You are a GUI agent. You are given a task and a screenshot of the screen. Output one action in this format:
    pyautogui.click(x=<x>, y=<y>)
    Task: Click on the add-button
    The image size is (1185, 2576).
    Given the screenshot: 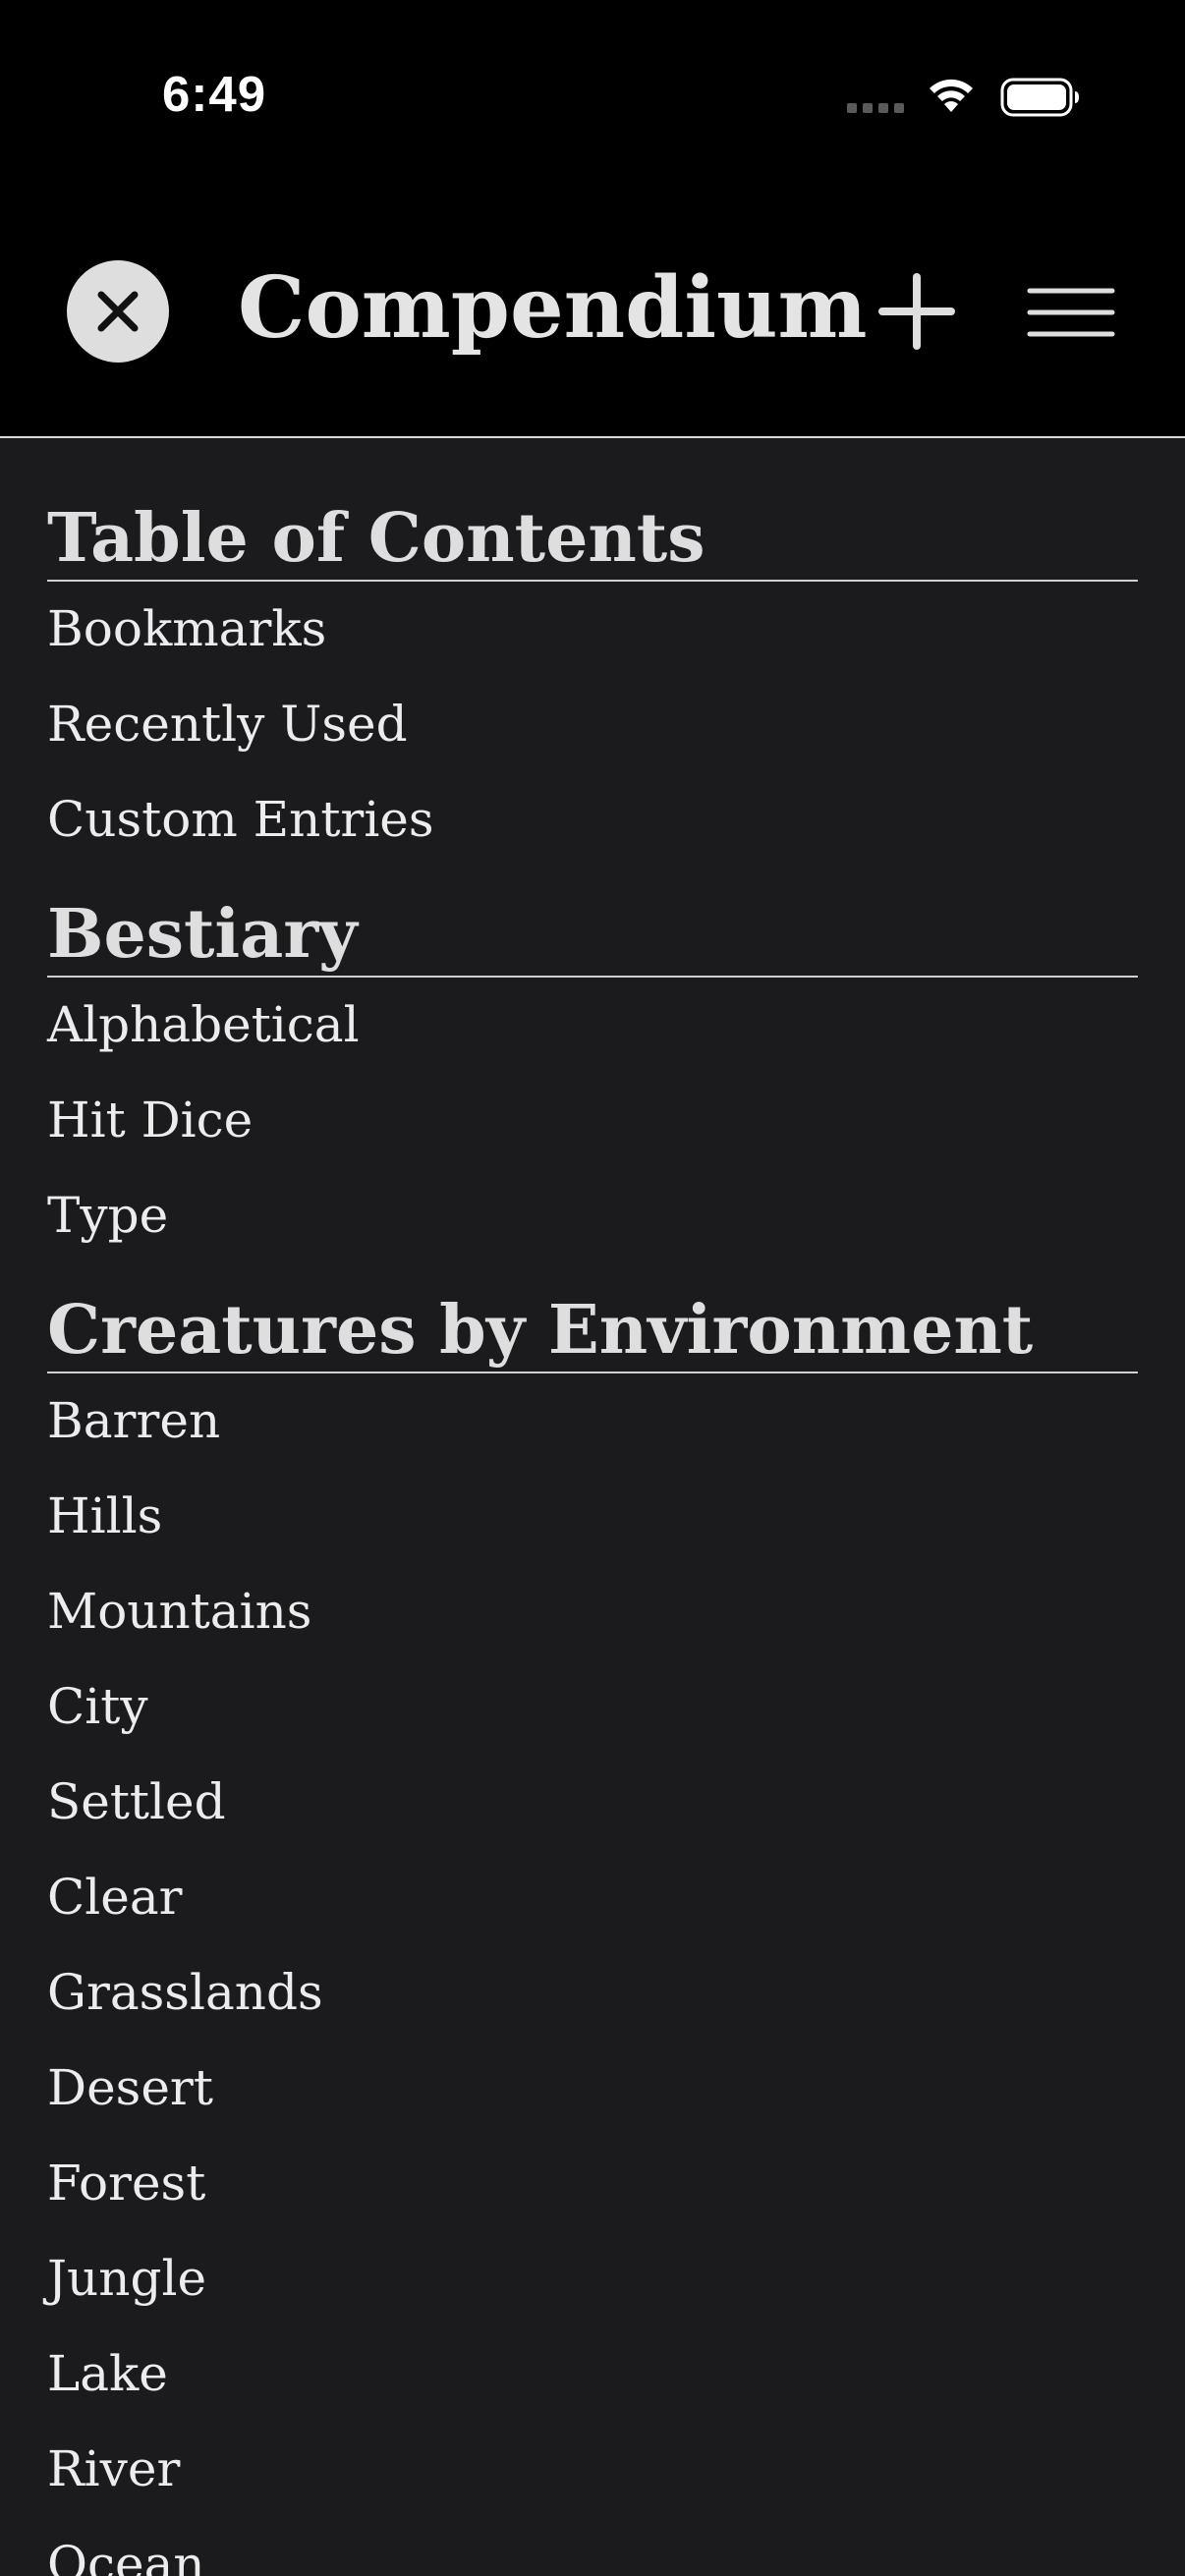 What is the action you would take?
    pyautogui.click(x=917, y=311)
    